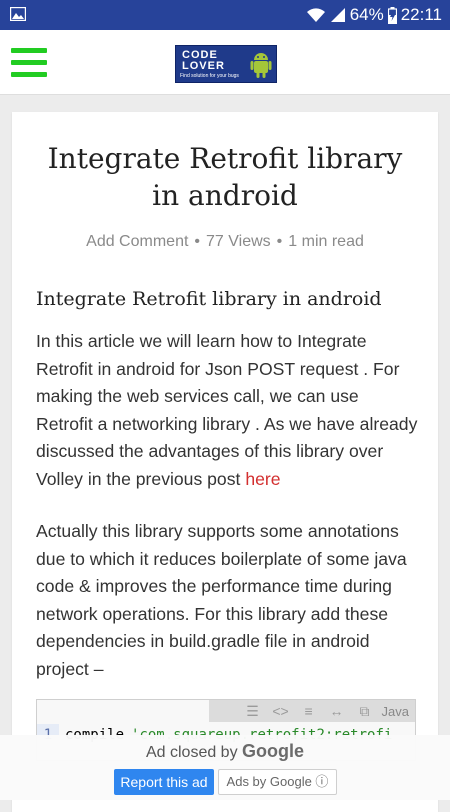 This screenshot has width=450, height=812. What do you see at coordinates (281, 711) in the screenshot?
I see `code-icon: <>` at bounding box center [281, 711].